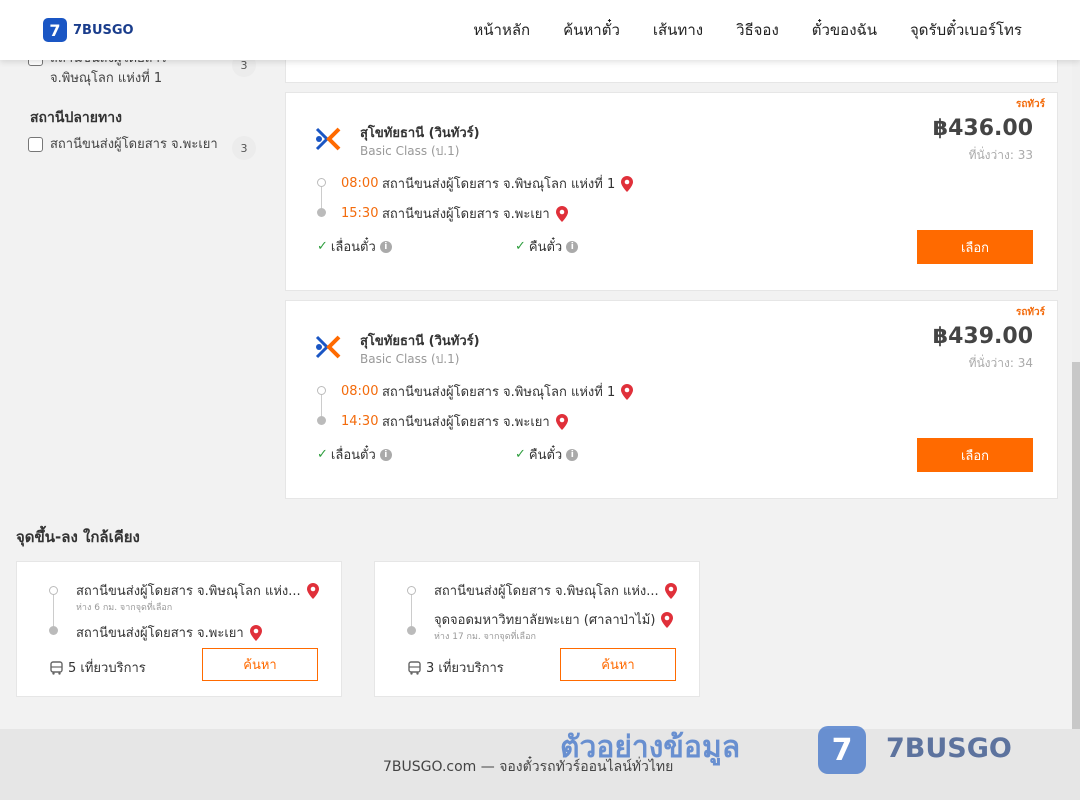 The image size is (1080, 800). I want to click on trip-price: ฿436.00, so click(982, 128).